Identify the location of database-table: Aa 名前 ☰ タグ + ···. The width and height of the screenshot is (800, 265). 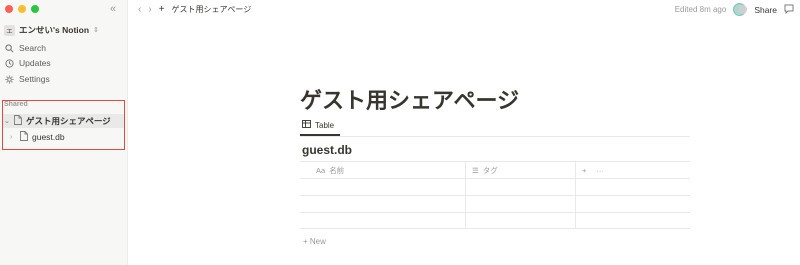
(495, 195).